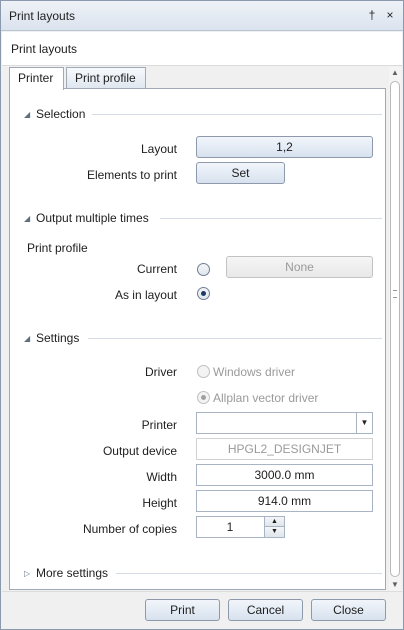 The width and height of the screenshot is (404, 630). I want to click on section-more-settings: ▷ More settings, so click(66, 573).